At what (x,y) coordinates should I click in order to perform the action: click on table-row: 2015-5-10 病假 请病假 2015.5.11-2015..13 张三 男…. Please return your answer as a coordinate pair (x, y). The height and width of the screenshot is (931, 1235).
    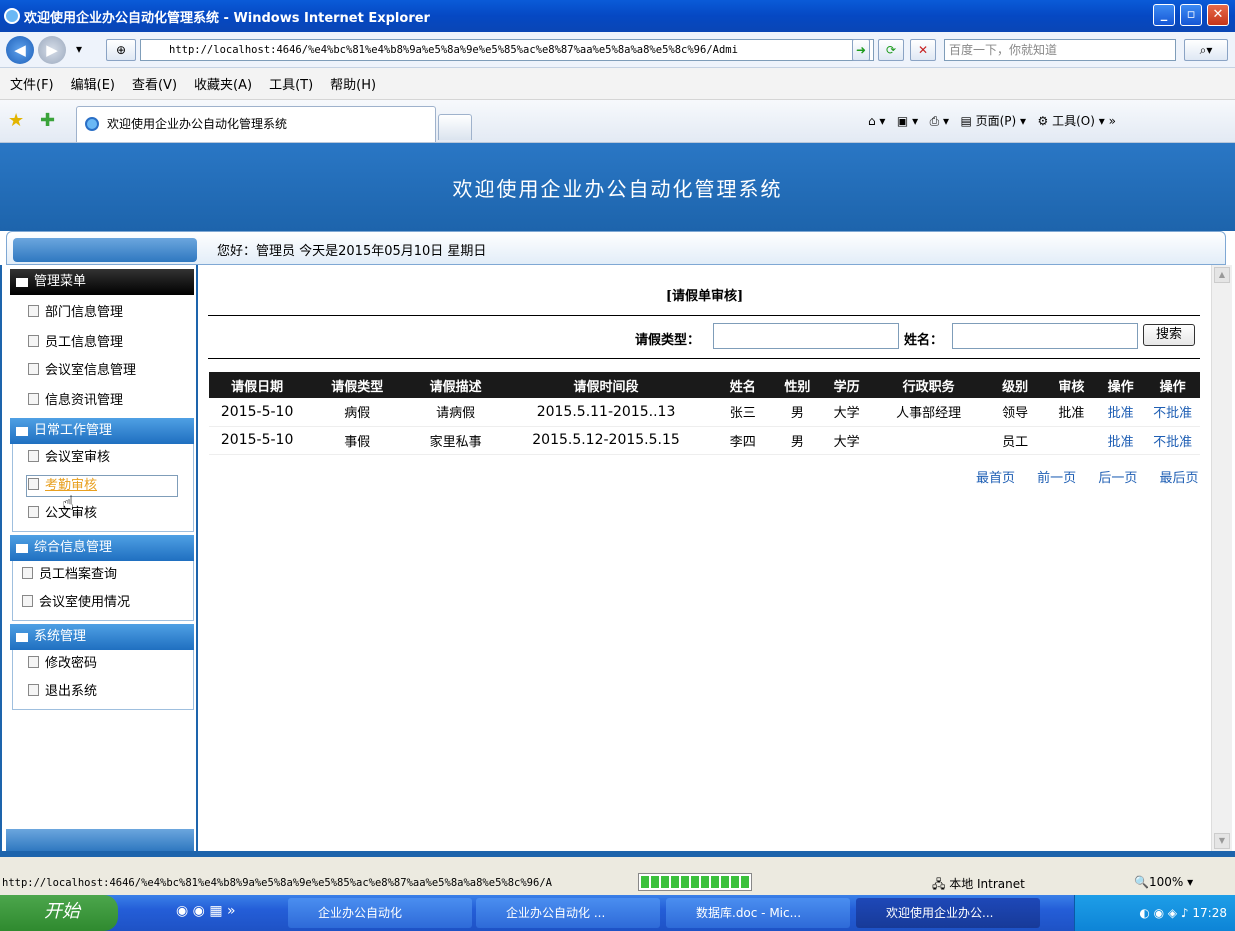
    Looking at the image, I should click on (704, 412).